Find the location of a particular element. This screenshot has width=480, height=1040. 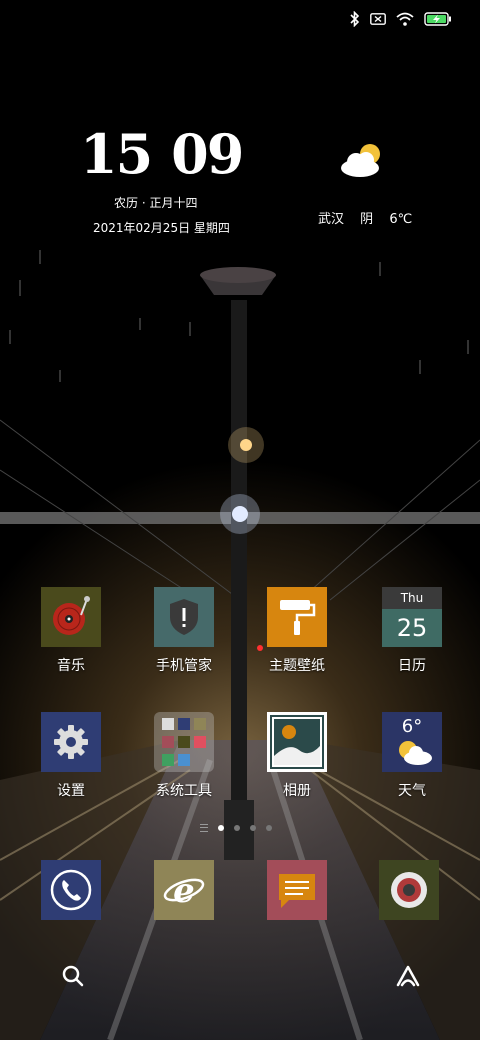

weather-icon: 6° is located at coordinates (412, 742).